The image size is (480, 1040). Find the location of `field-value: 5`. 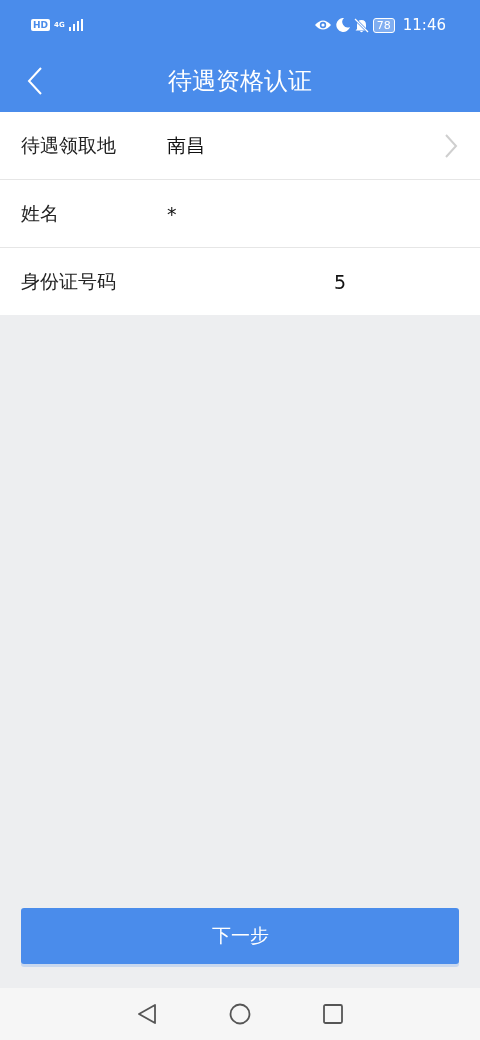

field-value: 5 is located at coordinates (340, 281).